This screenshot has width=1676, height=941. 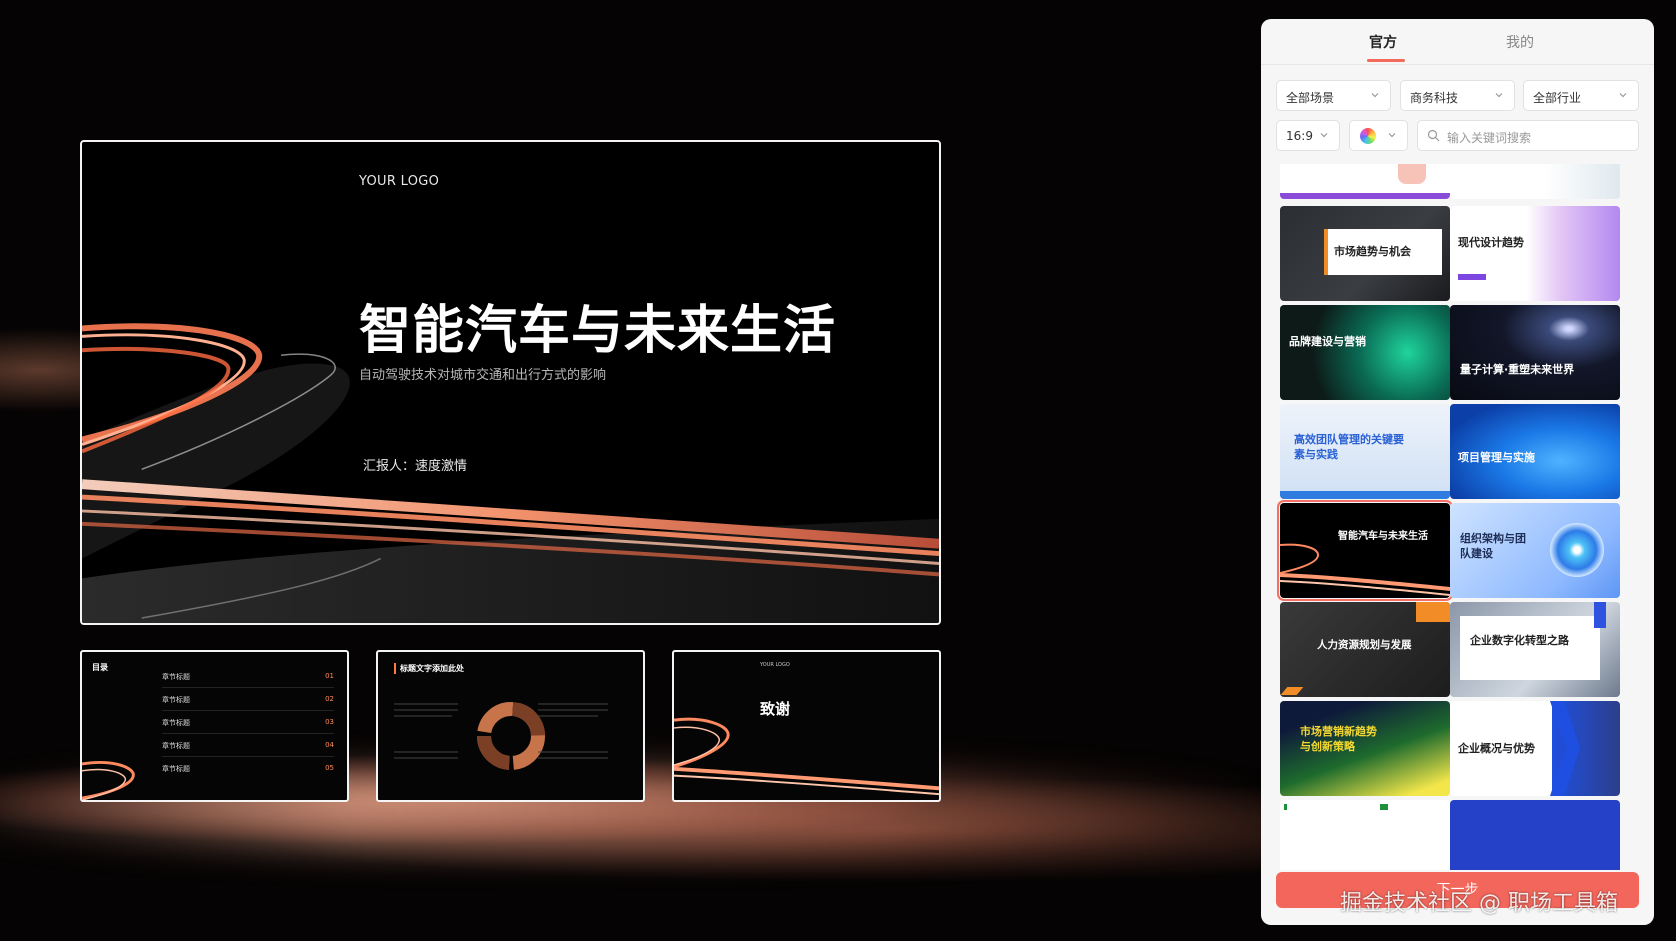 What do you see at coordinates (1535, 649) in the screenshot?
I see `template-card: 企业数字化转型之路` at bounding box center [1535, 649].